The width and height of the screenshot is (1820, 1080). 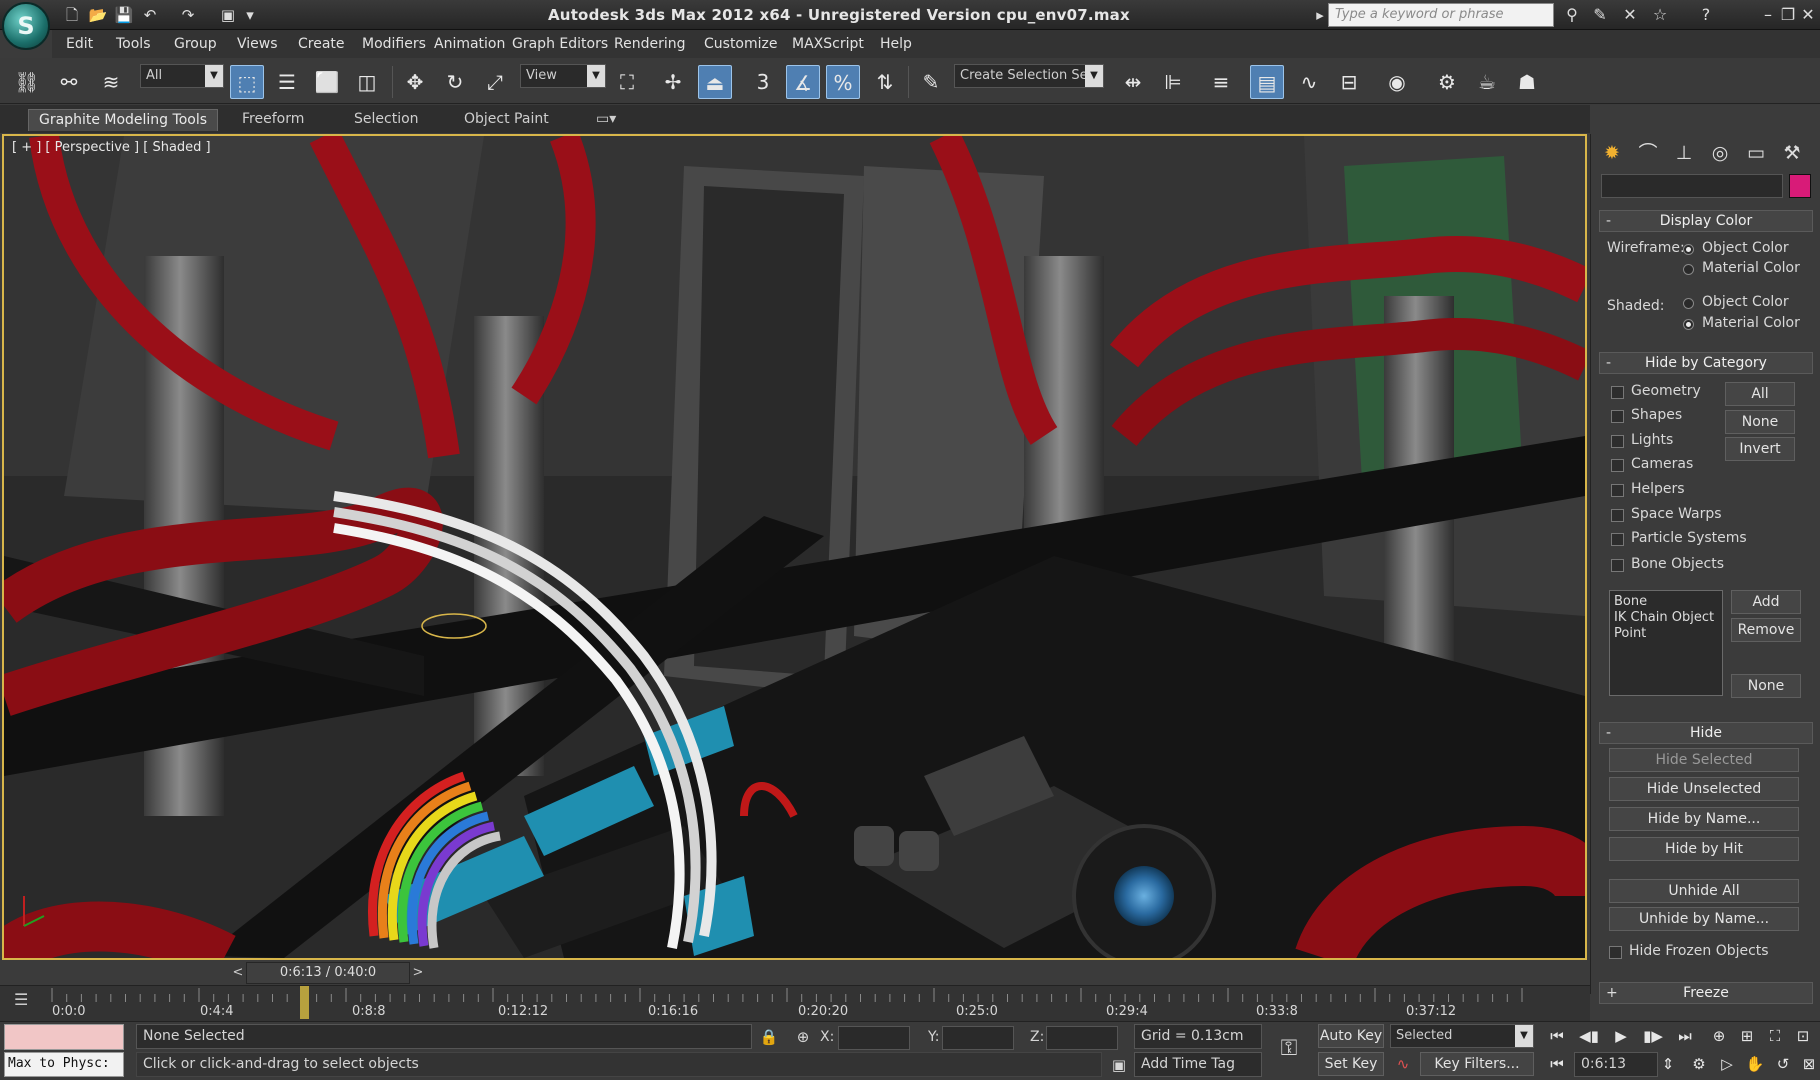 What do you see at coordinates (1800, 186) in the screenshot?
I see `object-color-swatch` at bounding box center [1800, 186].